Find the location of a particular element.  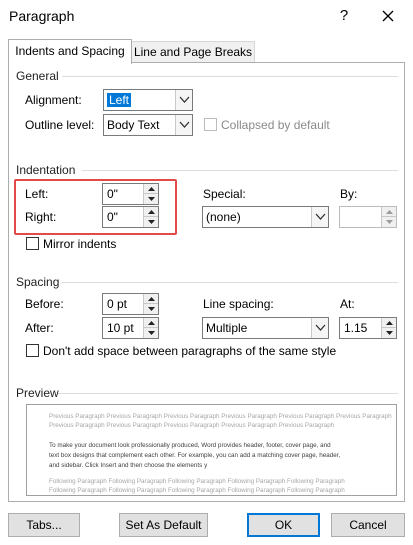

special-select: (none) is located at coordinates (265, 217).